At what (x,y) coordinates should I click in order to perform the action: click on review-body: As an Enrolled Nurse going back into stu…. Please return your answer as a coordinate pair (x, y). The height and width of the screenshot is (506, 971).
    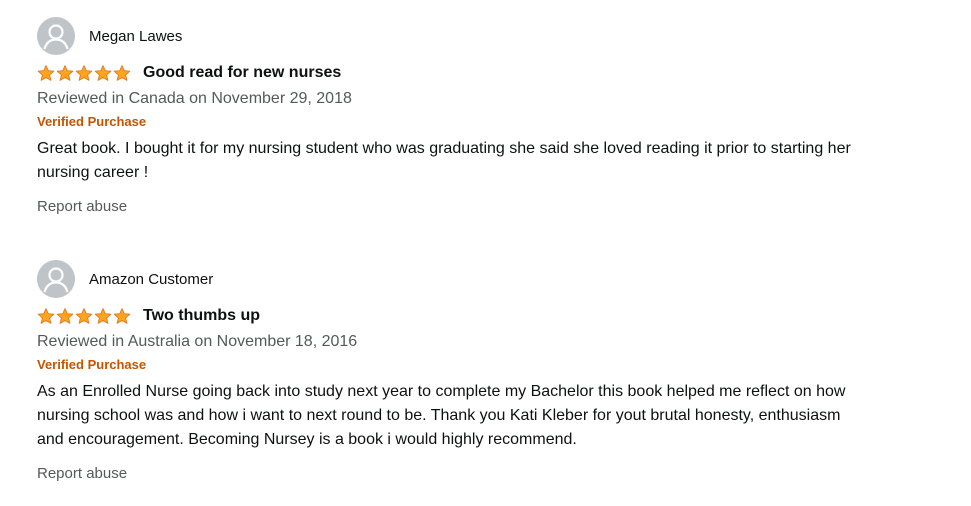
    Looking at the image, I should click on (441, 415).